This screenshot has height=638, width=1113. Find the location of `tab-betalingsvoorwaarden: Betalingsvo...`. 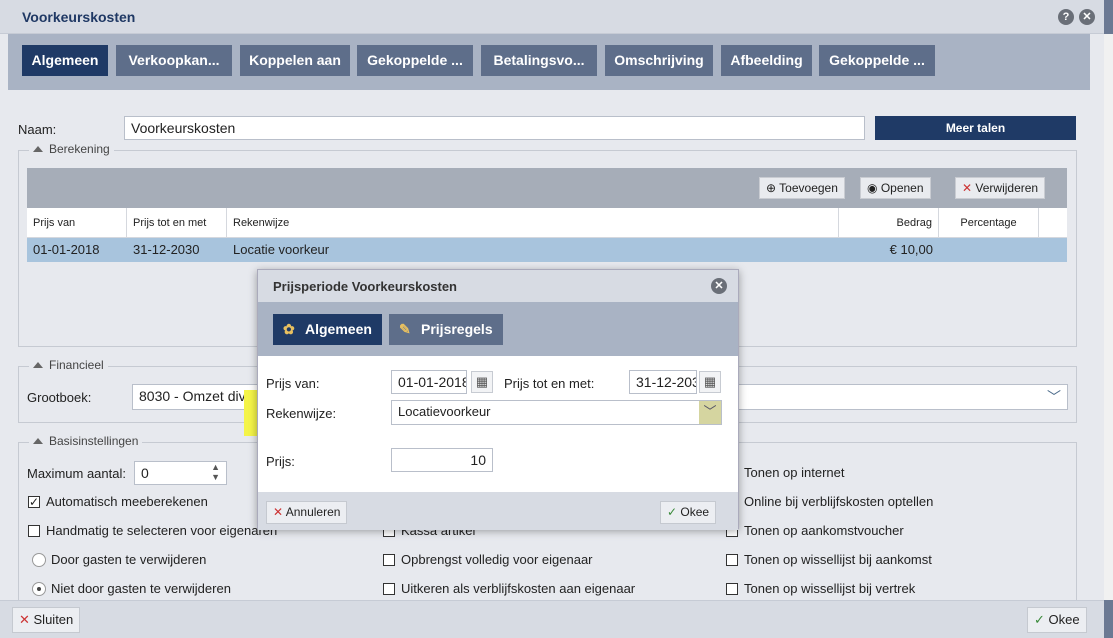

tab-betalingsvoorwaarden: Betalingsvo... is located at coordinates (539, 60).